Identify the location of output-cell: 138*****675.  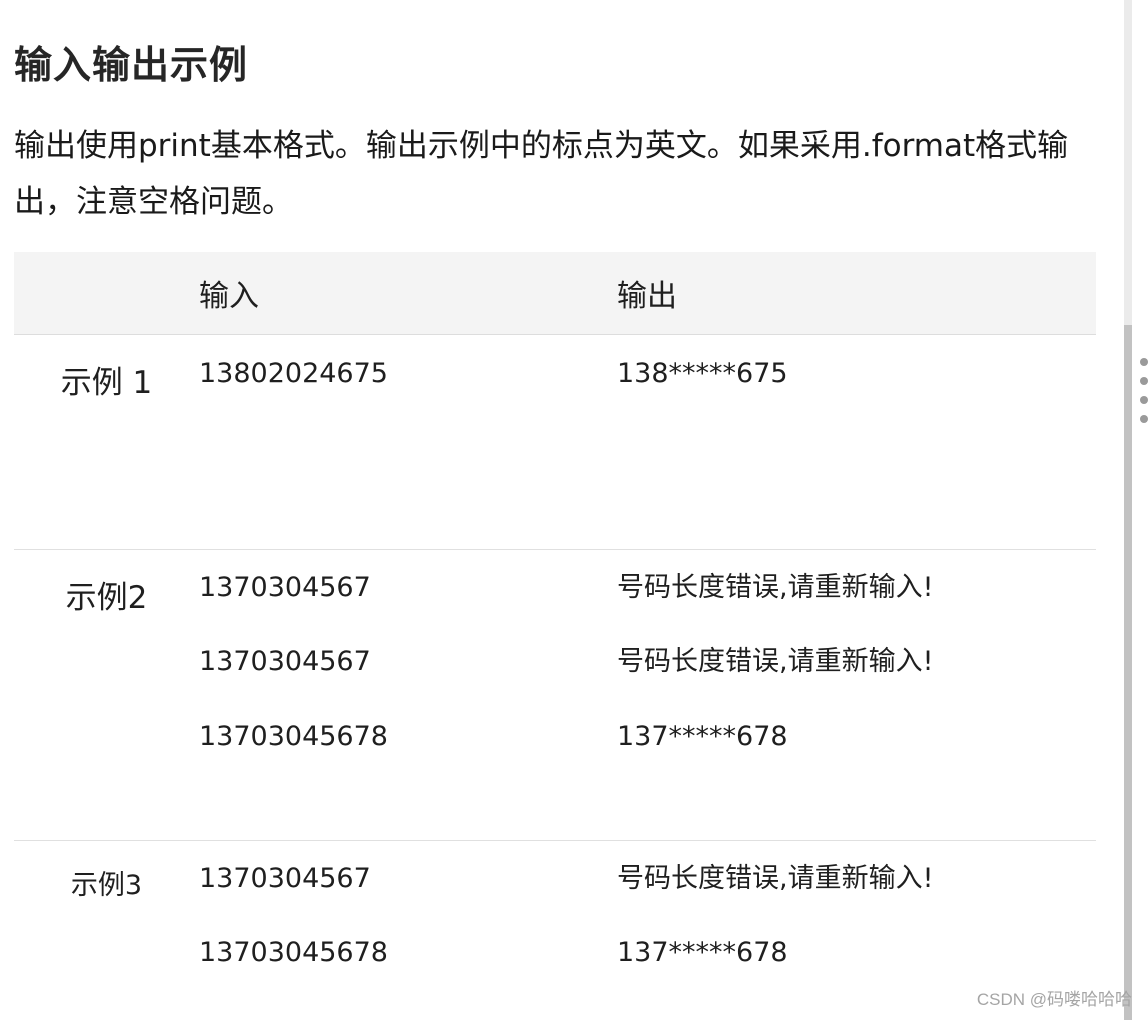
(856, 441).